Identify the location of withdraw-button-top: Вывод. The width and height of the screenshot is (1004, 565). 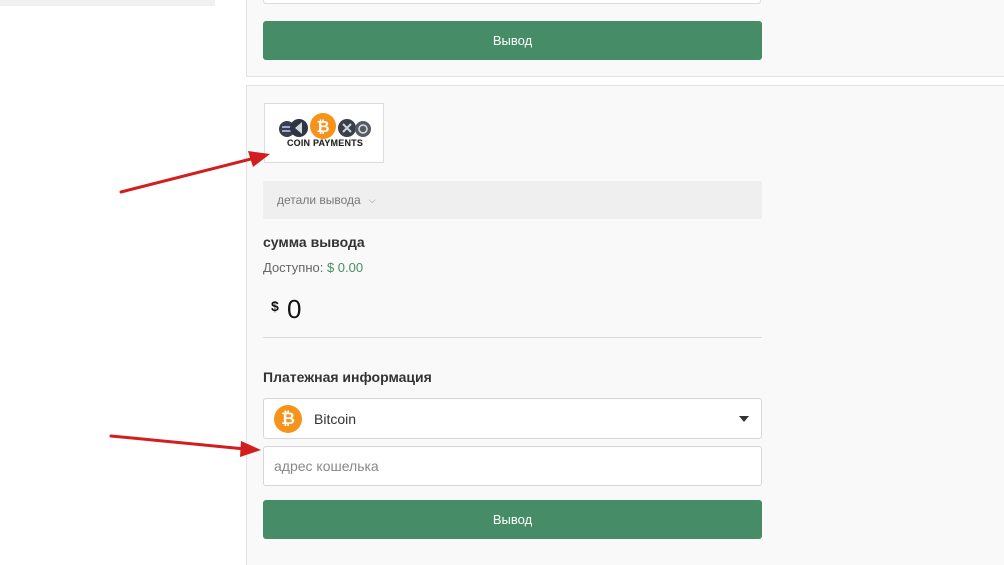
(512, 40).